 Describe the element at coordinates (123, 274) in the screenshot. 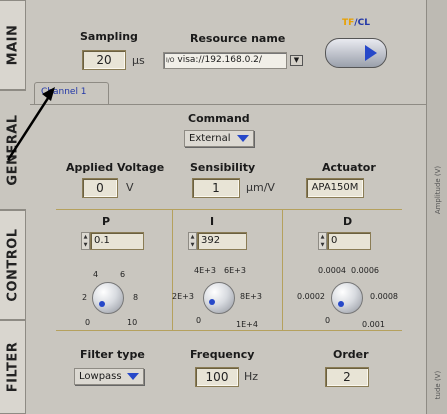

I see `p-tick-6: 6` at that location.